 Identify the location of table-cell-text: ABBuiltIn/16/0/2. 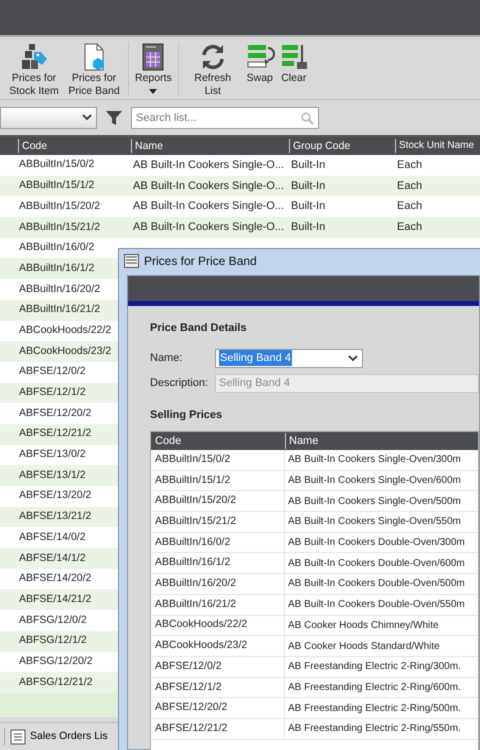
(57, 248).